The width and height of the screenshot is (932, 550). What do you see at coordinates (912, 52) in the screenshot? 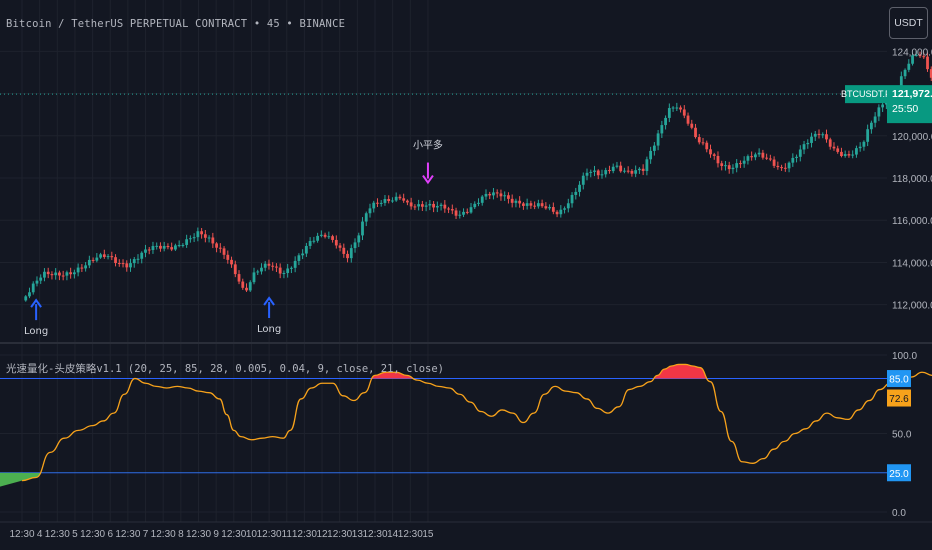
I see `price-tick-label: 124,000.0` at bounding box center [912, 52].